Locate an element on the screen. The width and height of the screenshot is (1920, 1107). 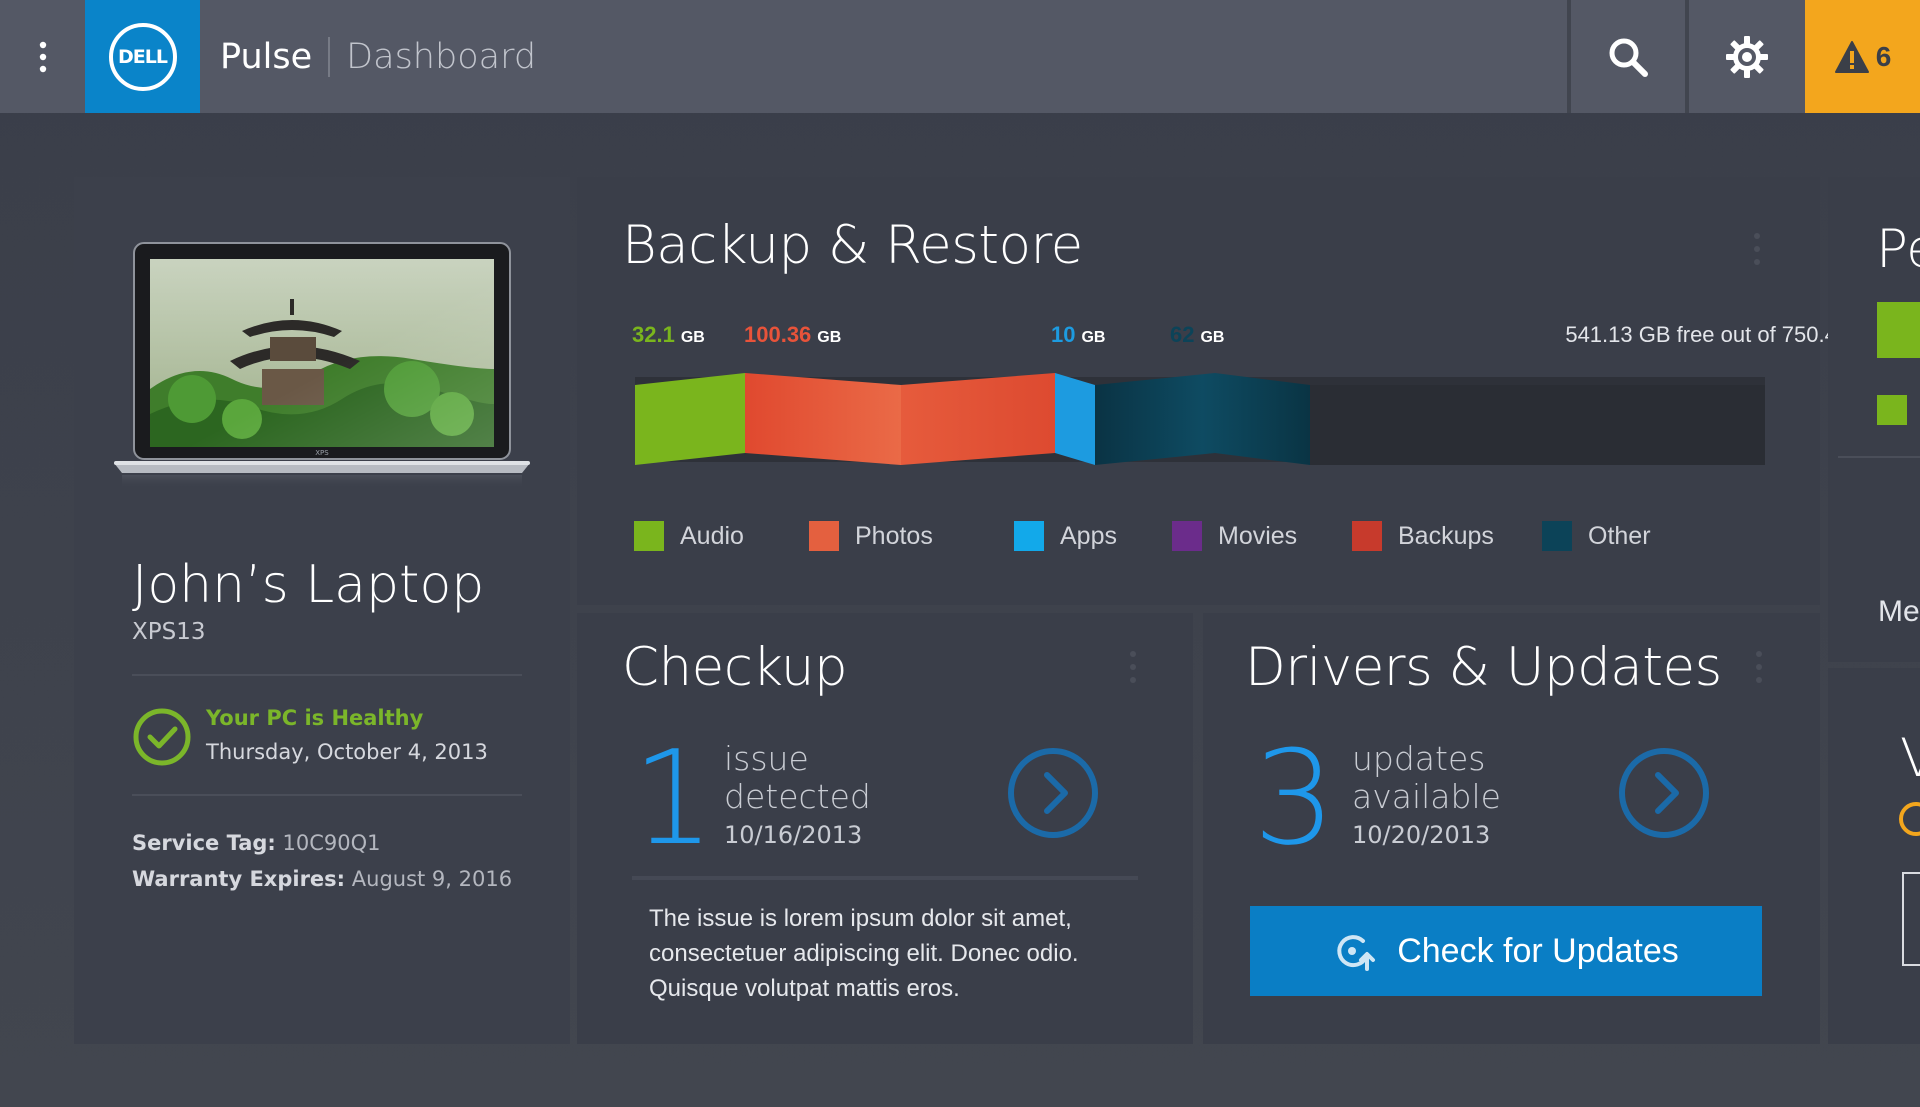
issue-label-1: issue is located at coordinates (766, 758).